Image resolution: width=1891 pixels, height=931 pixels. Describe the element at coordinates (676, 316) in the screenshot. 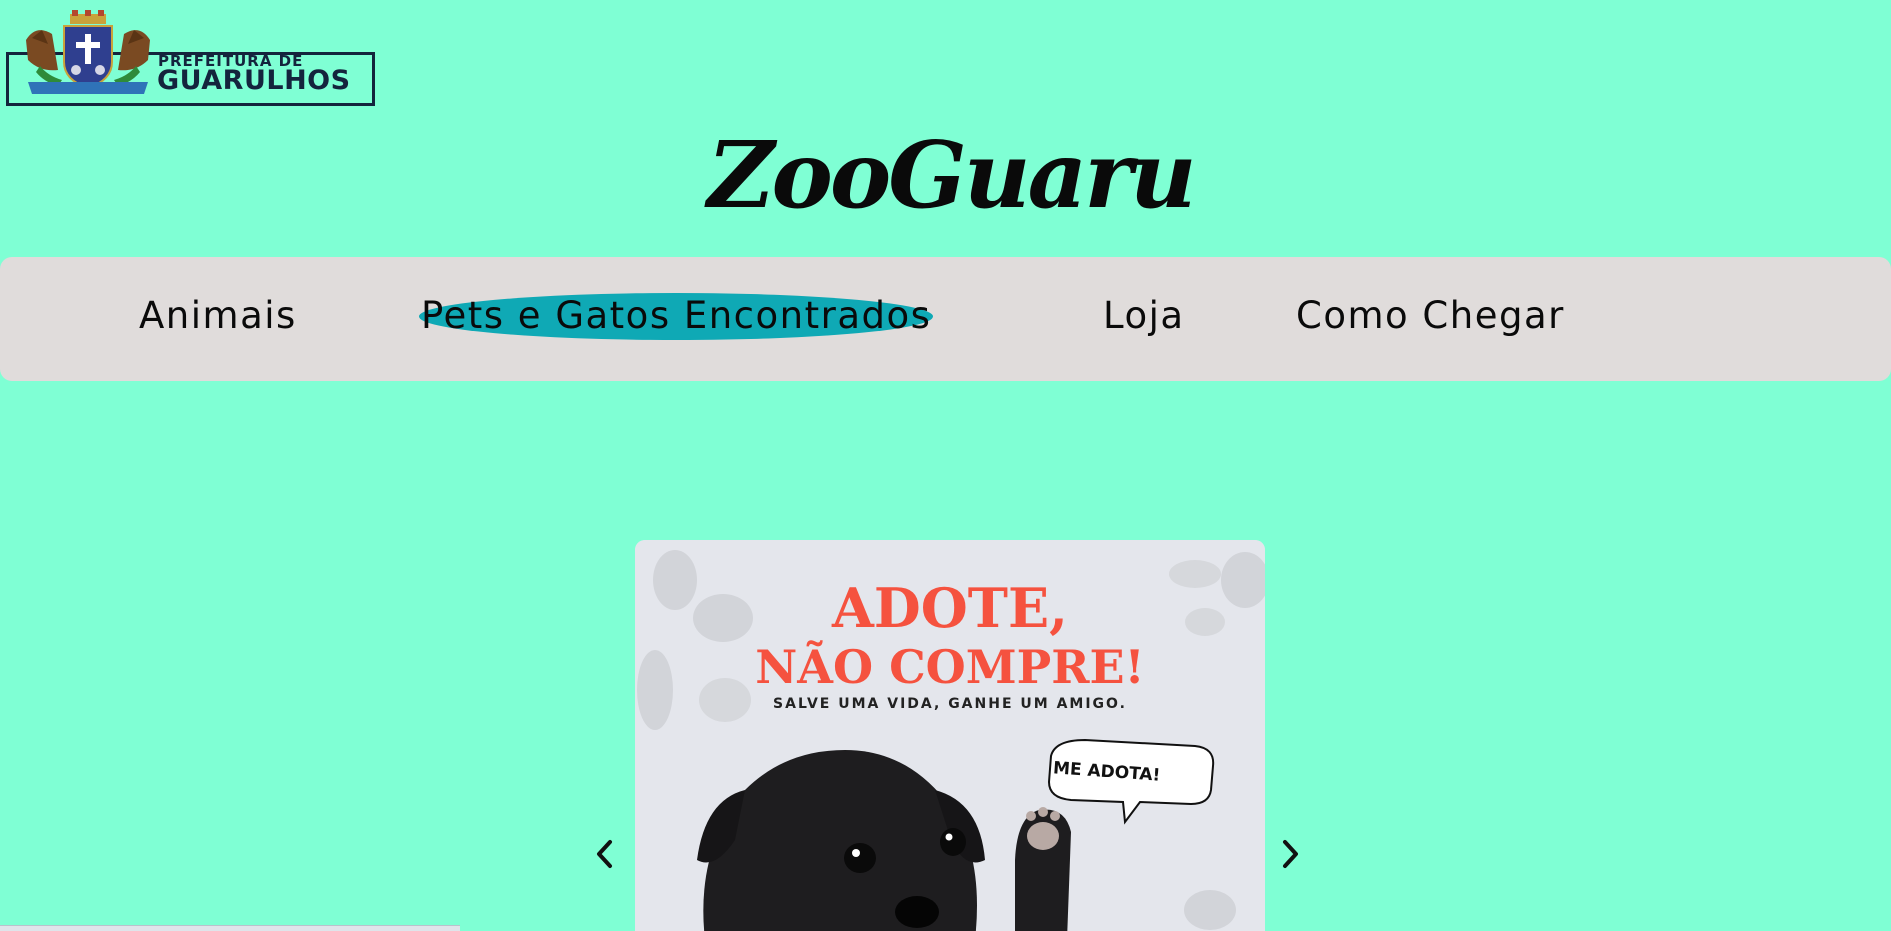

I see `nav-item-pets-e-gatos-encontrados: Pets e Gatos Encontrados` at that location.